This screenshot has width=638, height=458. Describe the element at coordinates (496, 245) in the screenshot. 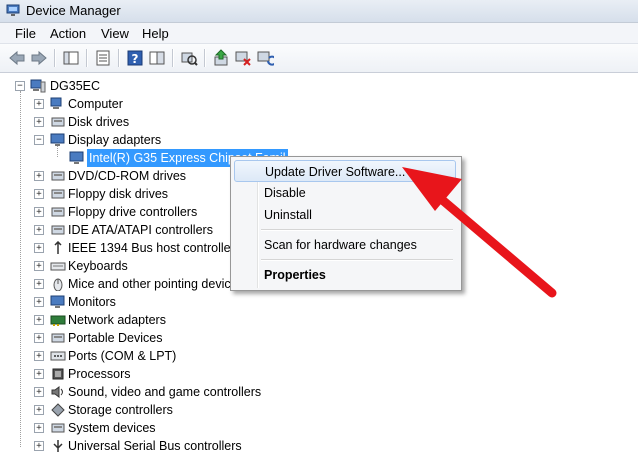

I see `arrow-shaft` at that location.